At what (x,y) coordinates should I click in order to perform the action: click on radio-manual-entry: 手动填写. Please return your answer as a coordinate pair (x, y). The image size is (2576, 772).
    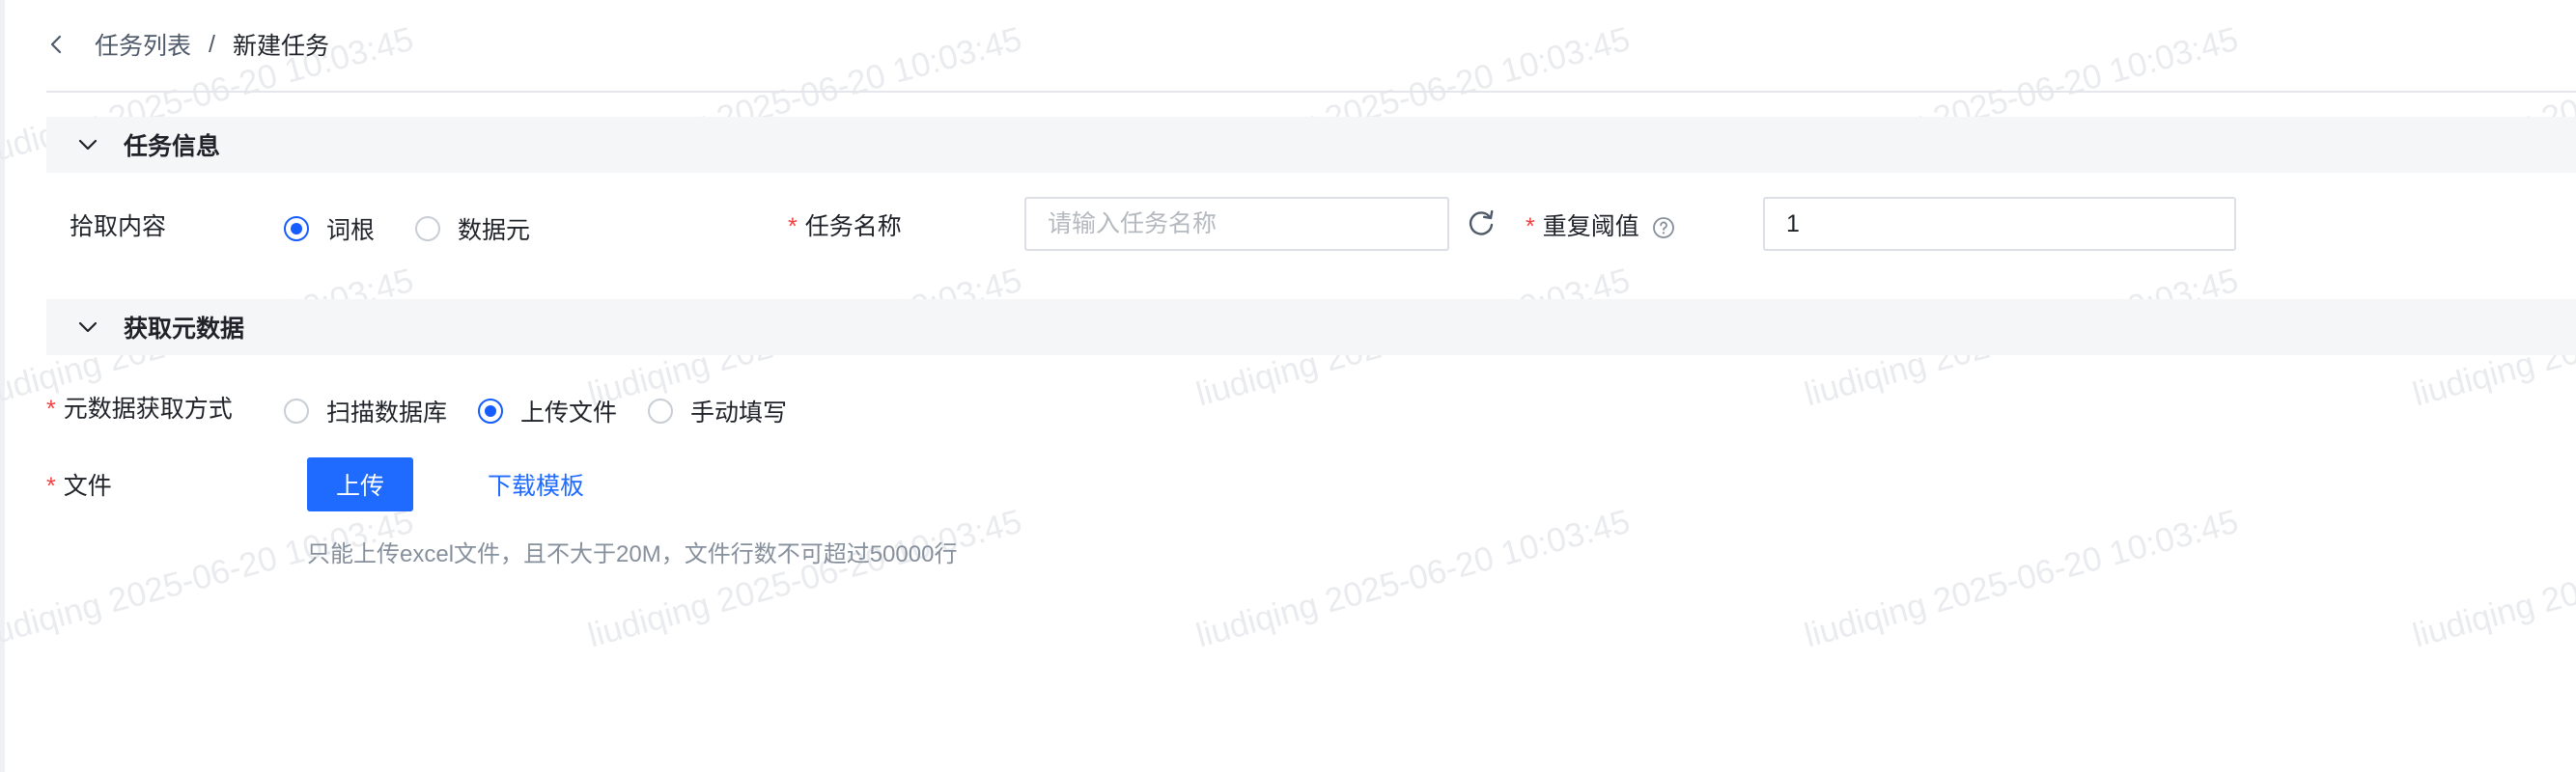
    Looking at the image, I should click on (718, 411).